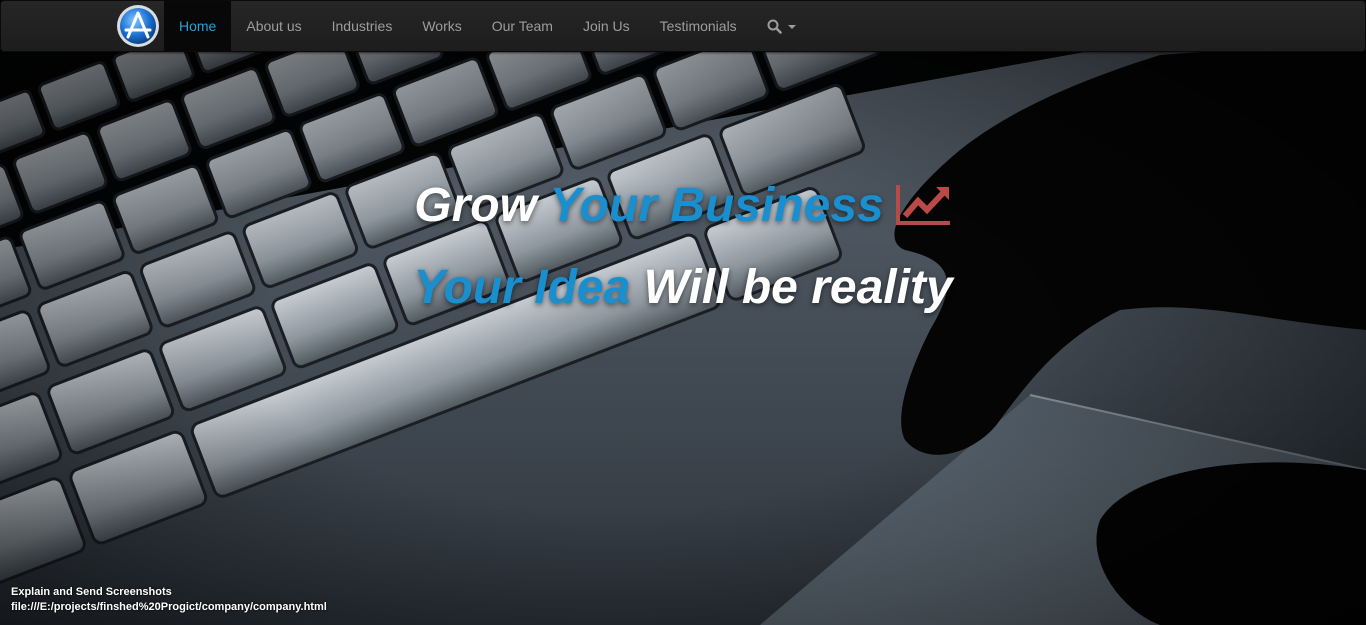  Describe the element at coordinates (482, 205) in the screenshot. I see `headline-grow: Grow` at that location.